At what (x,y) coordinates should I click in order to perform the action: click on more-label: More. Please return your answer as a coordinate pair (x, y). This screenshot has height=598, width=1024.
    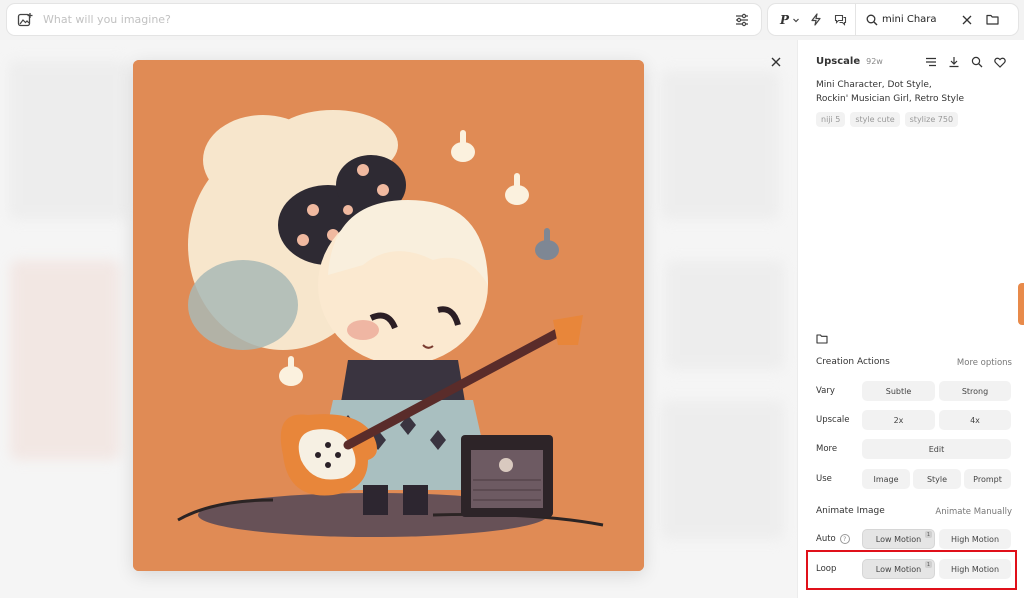
    Looking at the image, I should click on (827, 449).